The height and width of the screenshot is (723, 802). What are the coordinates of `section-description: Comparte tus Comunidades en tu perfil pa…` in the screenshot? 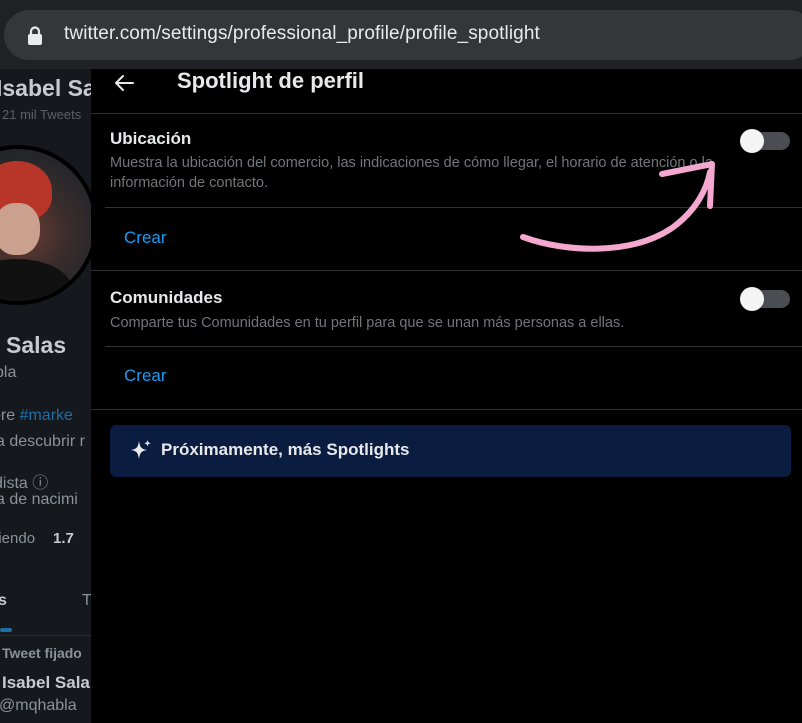 It's located at (367, 323).